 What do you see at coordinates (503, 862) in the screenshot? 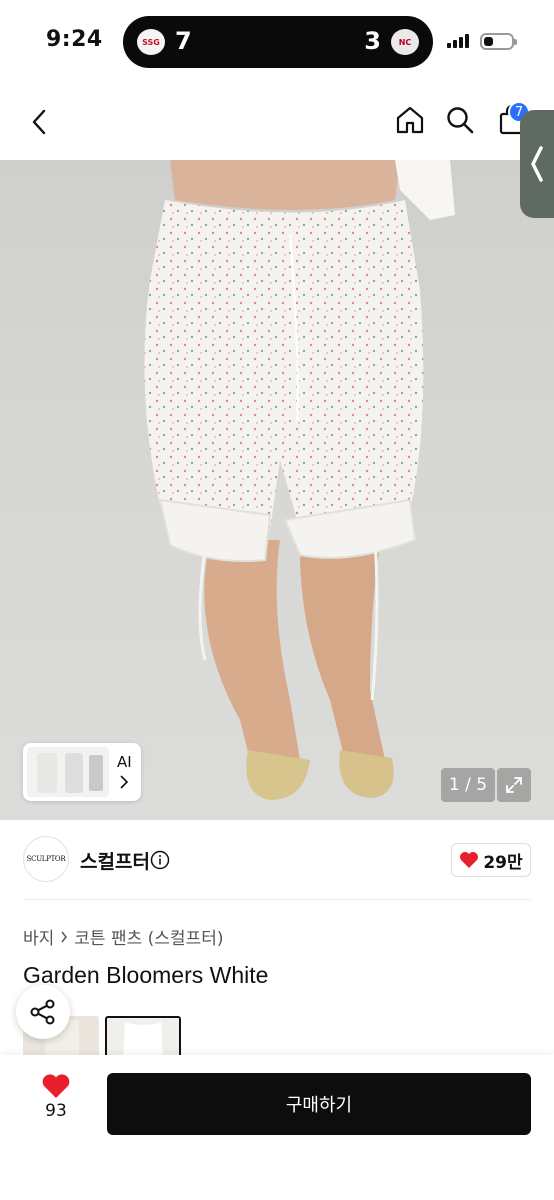
I see `brand-like-count: 29만` at bounding box center [503, 862].